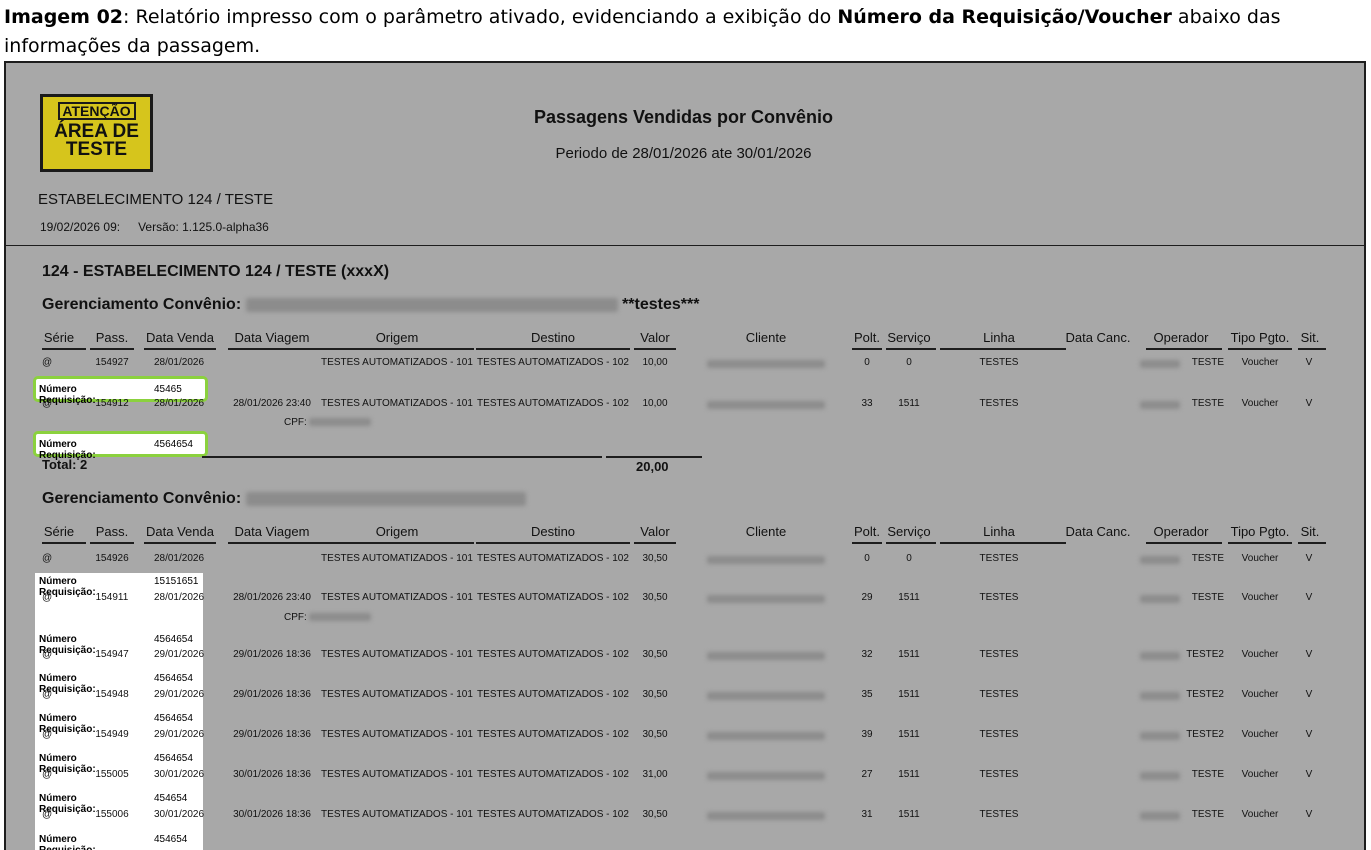 The image size is (1371, 850). Describe the element at coordinates (64, 17) in the screenshot. I see `caption-label: Imagem 02` at that location.